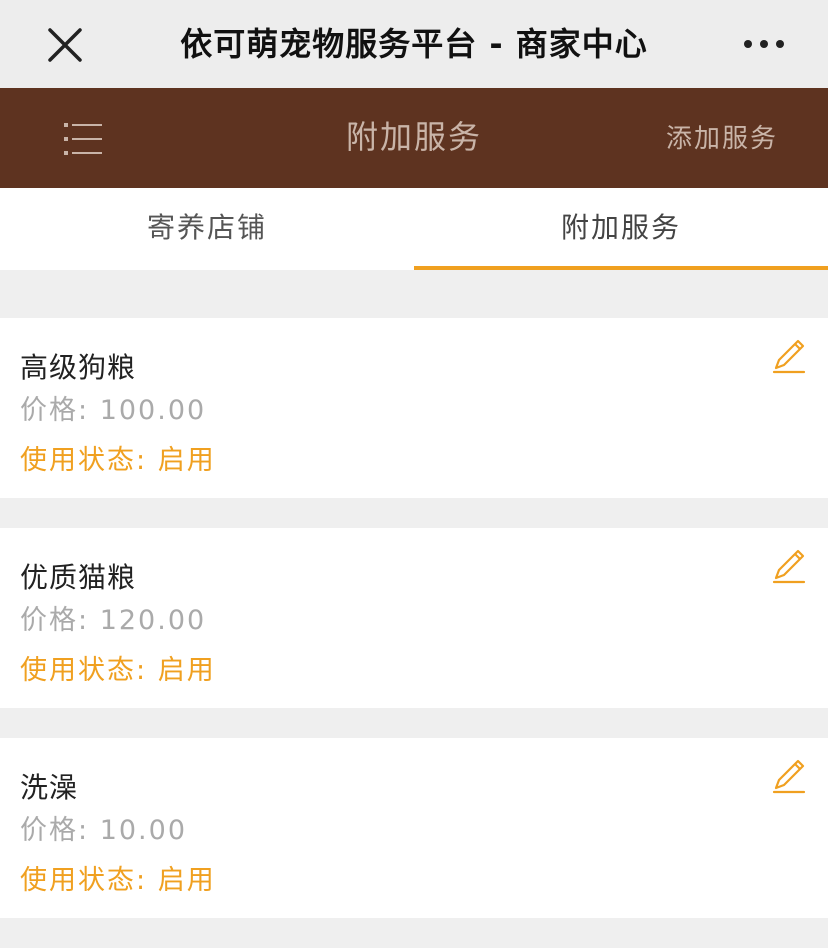 The image size is (828, 948). What do you see at coordinates (153, 620) in the screenshot?
I see `price-value: 120.00` at bounding box center [153, 620].